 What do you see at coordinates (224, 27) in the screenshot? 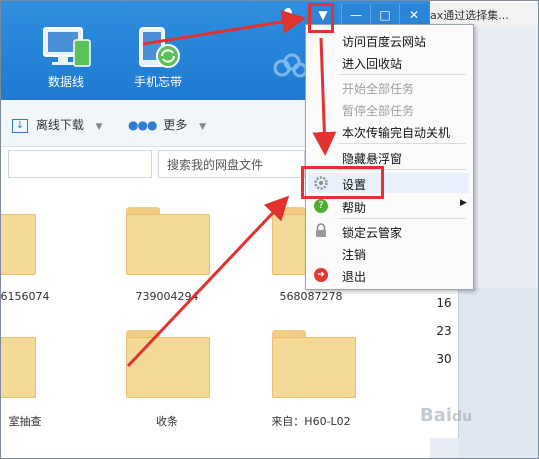
I see `arrow-to-menu-button` at bounding box center [224, 27].